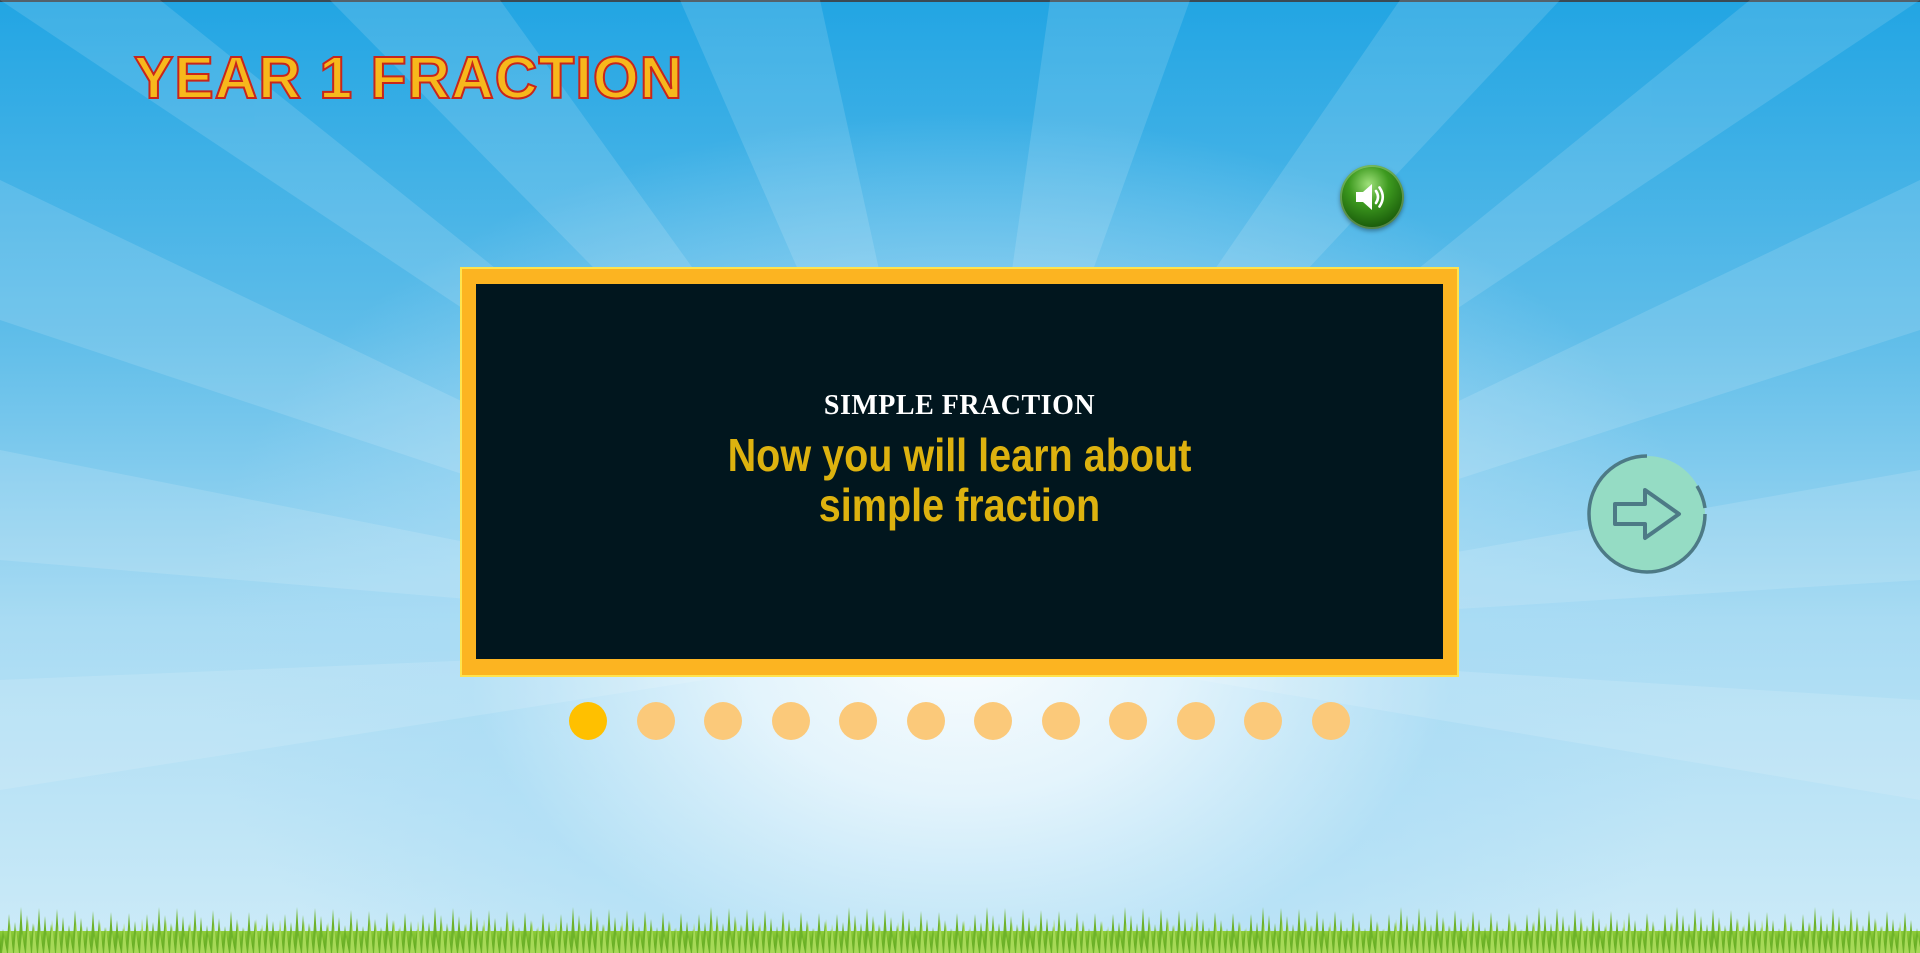 The height and width of the screenshot is (953, 1920). I want to click on speaker-icon, so click(1370, 197).